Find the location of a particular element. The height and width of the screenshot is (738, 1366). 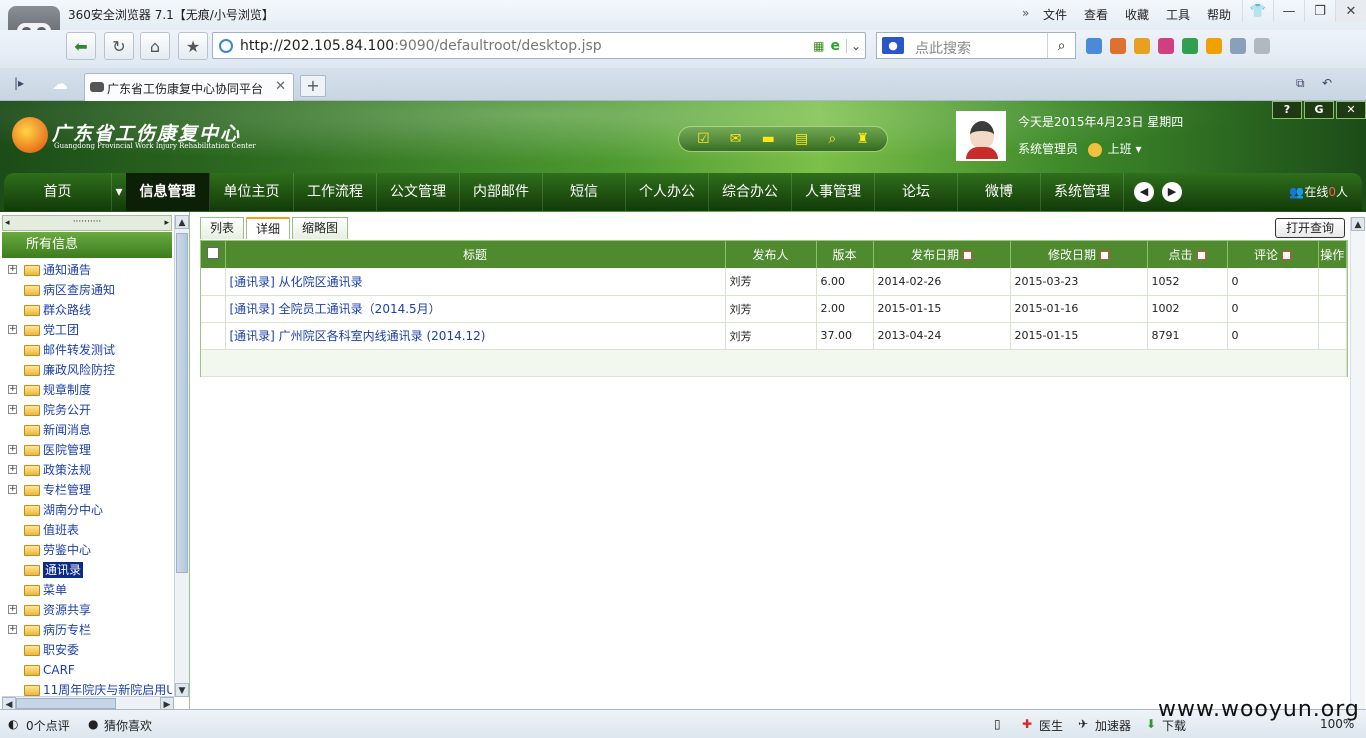

briefcase-icon: ▬ is located at coordinates (768, 139).